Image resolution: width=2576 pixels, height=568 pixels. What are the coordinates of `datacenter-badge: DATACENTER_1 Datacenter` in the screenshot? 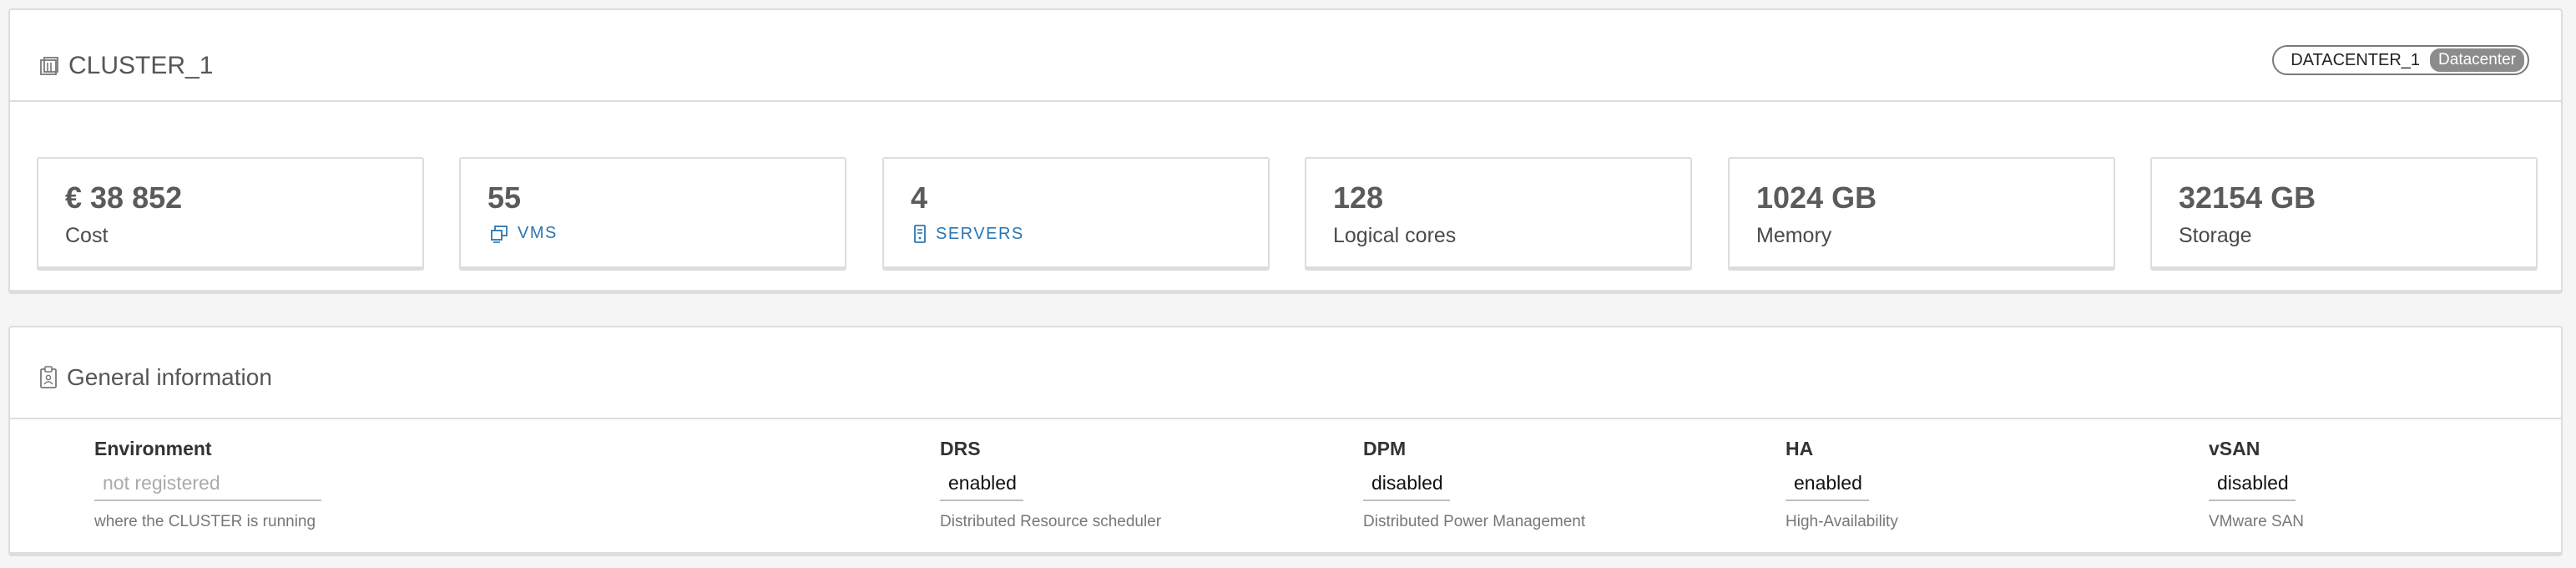 It's located at (2400, 60).